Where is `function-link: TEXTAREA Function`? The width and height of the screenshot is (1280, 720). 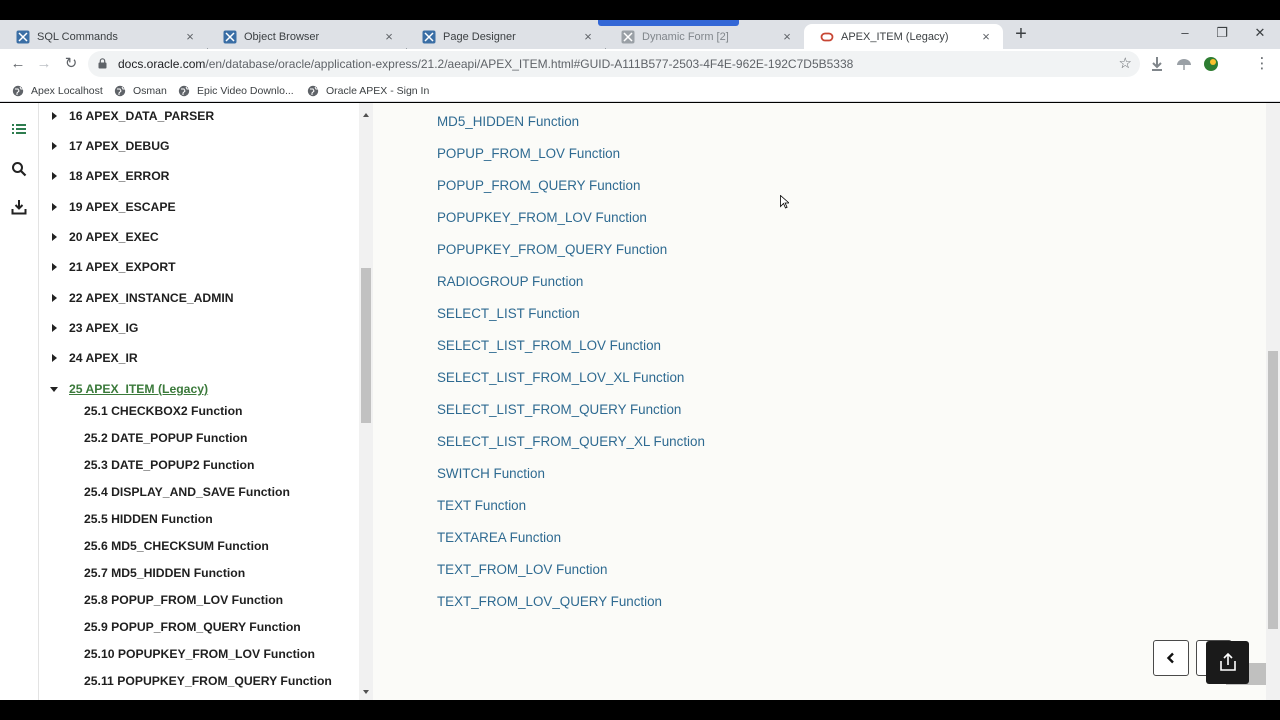
function-link: TEXTAREA Function is located at coordinates (499, 537).